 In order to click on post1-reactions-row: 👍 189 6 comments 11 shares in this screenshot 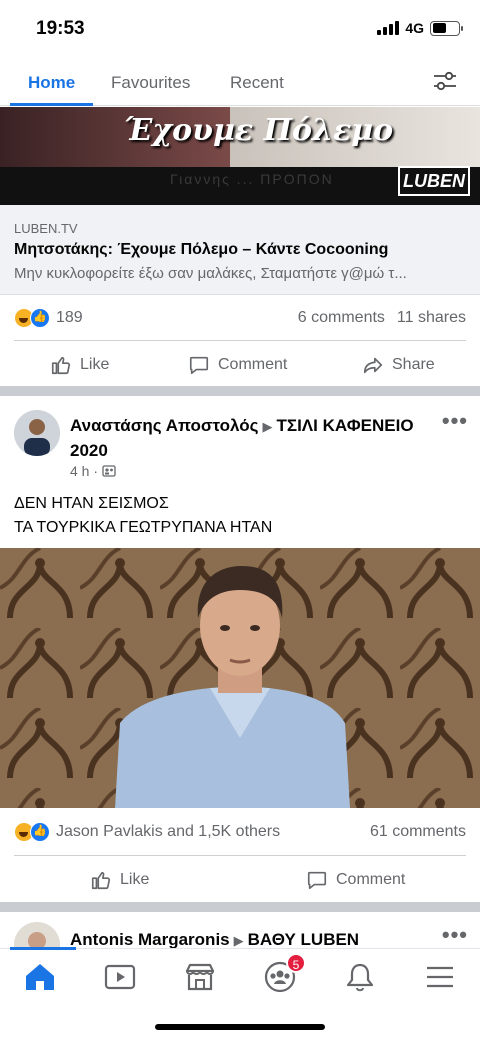, I will do `click(240, 318)`.